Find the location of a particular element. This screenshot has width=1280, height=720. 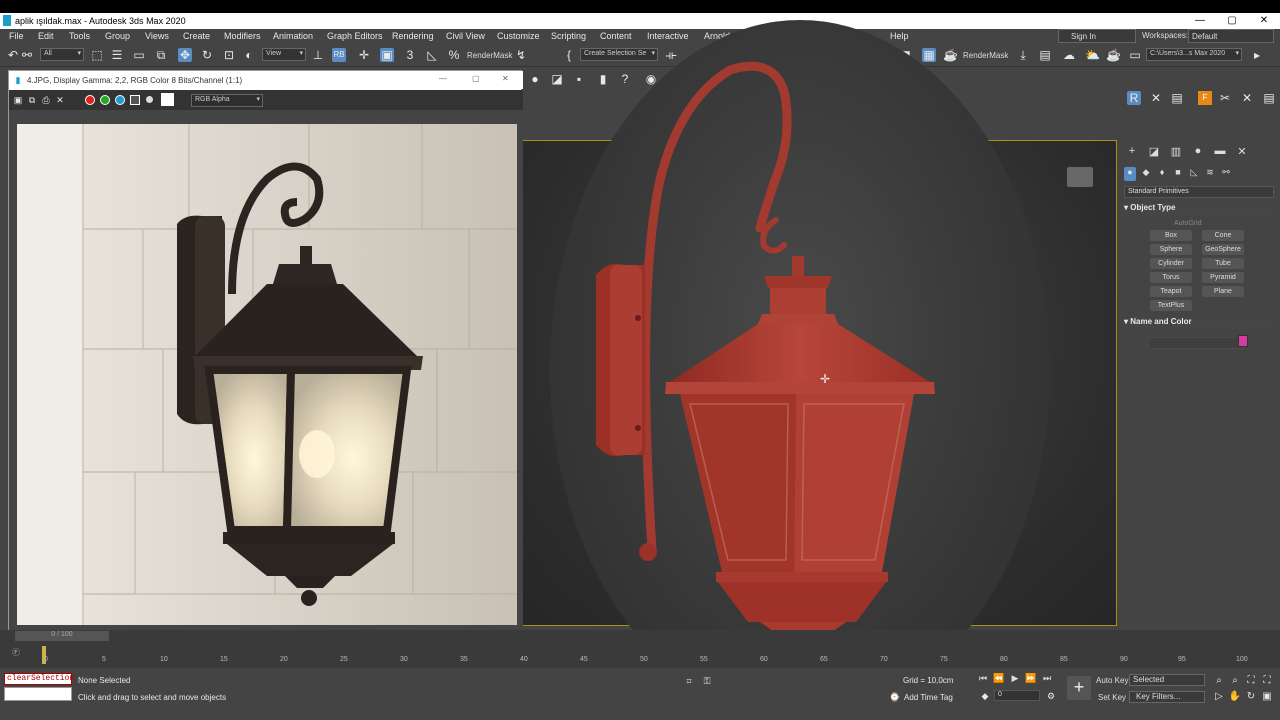

previous-frame-icon: ⏪ is located at coordinates (999, 678).